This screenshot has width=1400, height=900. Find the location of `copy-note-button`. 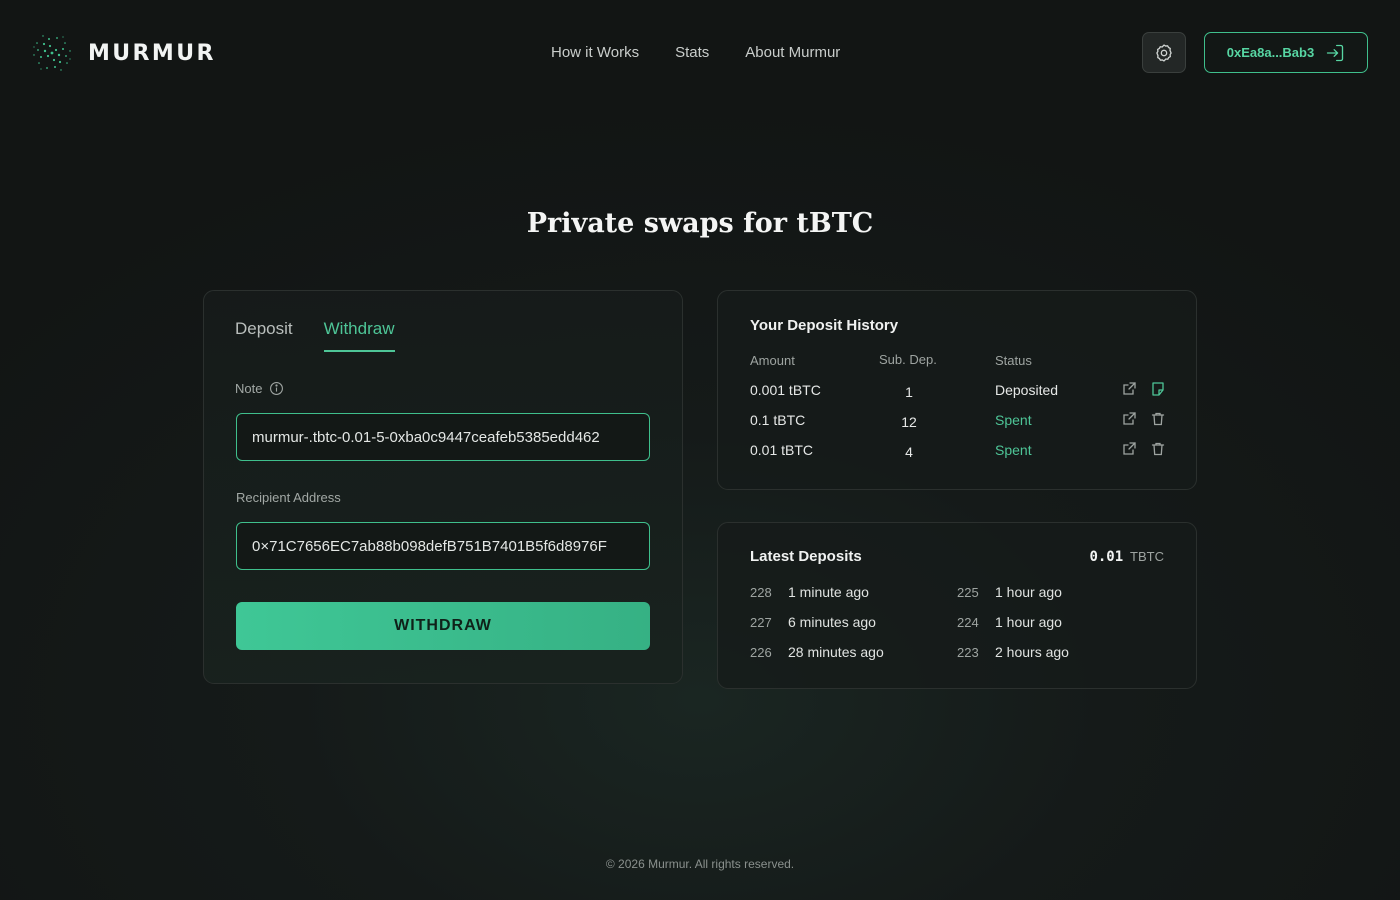

copy-note-button is located at coordinates (1158, 389).